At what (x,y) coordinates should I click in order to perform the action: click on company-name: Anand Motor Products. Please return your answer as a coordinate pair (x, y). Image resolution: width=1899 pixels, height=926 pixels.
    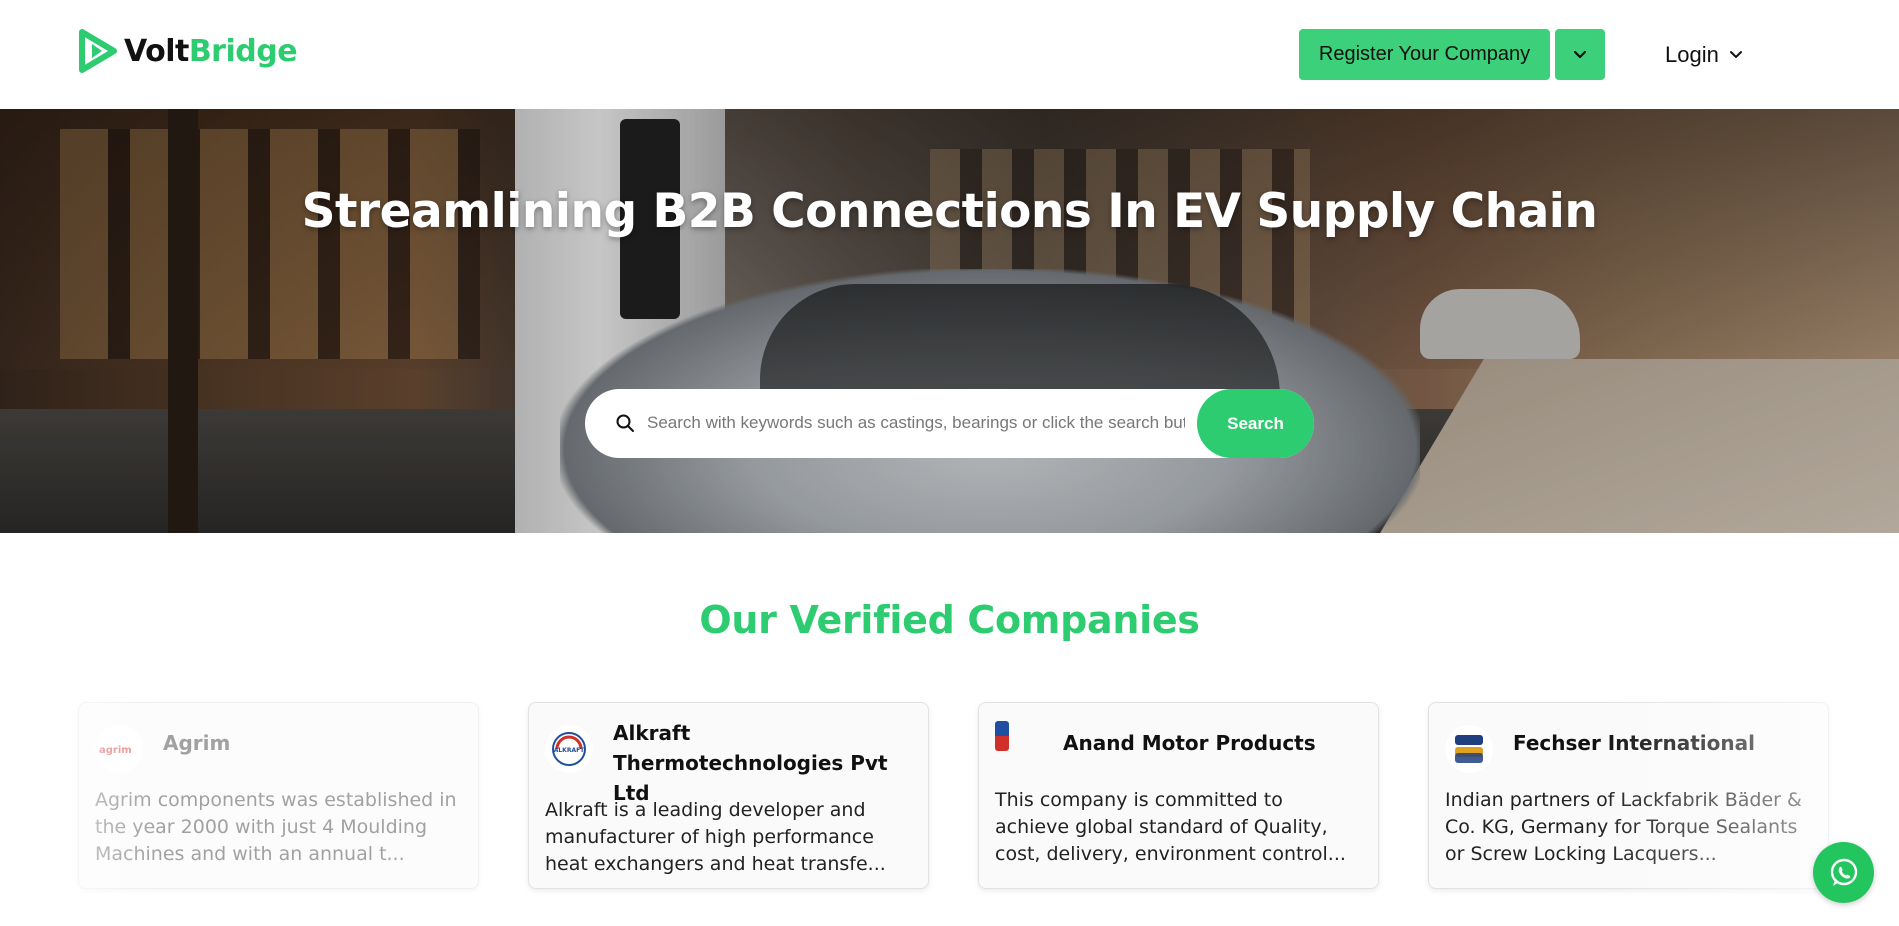
    Looking at the image, I should click on (1189, 743).